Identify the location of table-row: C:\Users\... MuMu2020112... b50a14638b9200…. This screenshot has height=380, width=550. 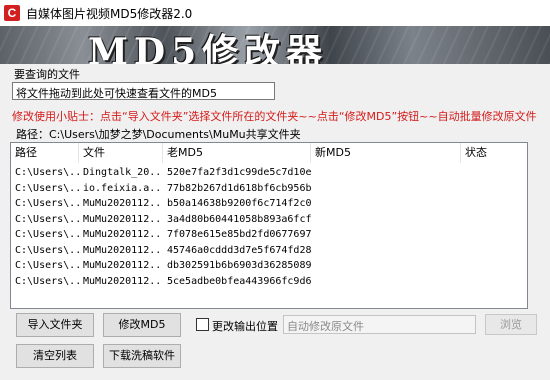
(269, 203).